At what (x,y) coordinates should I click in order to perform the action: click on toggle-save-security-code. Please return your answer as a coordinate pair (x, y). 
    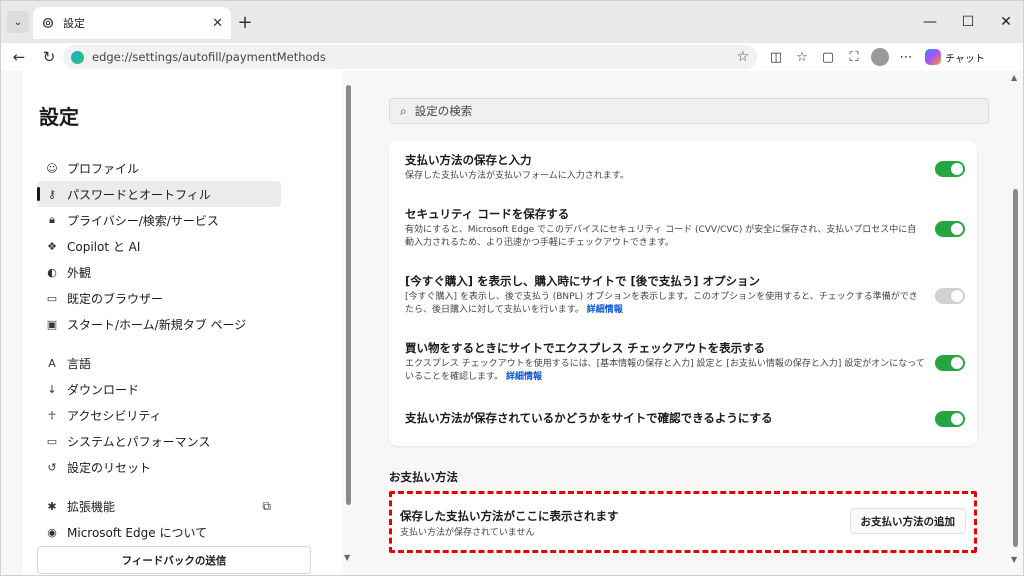
    Looking at the image, I should click on (950, 229).